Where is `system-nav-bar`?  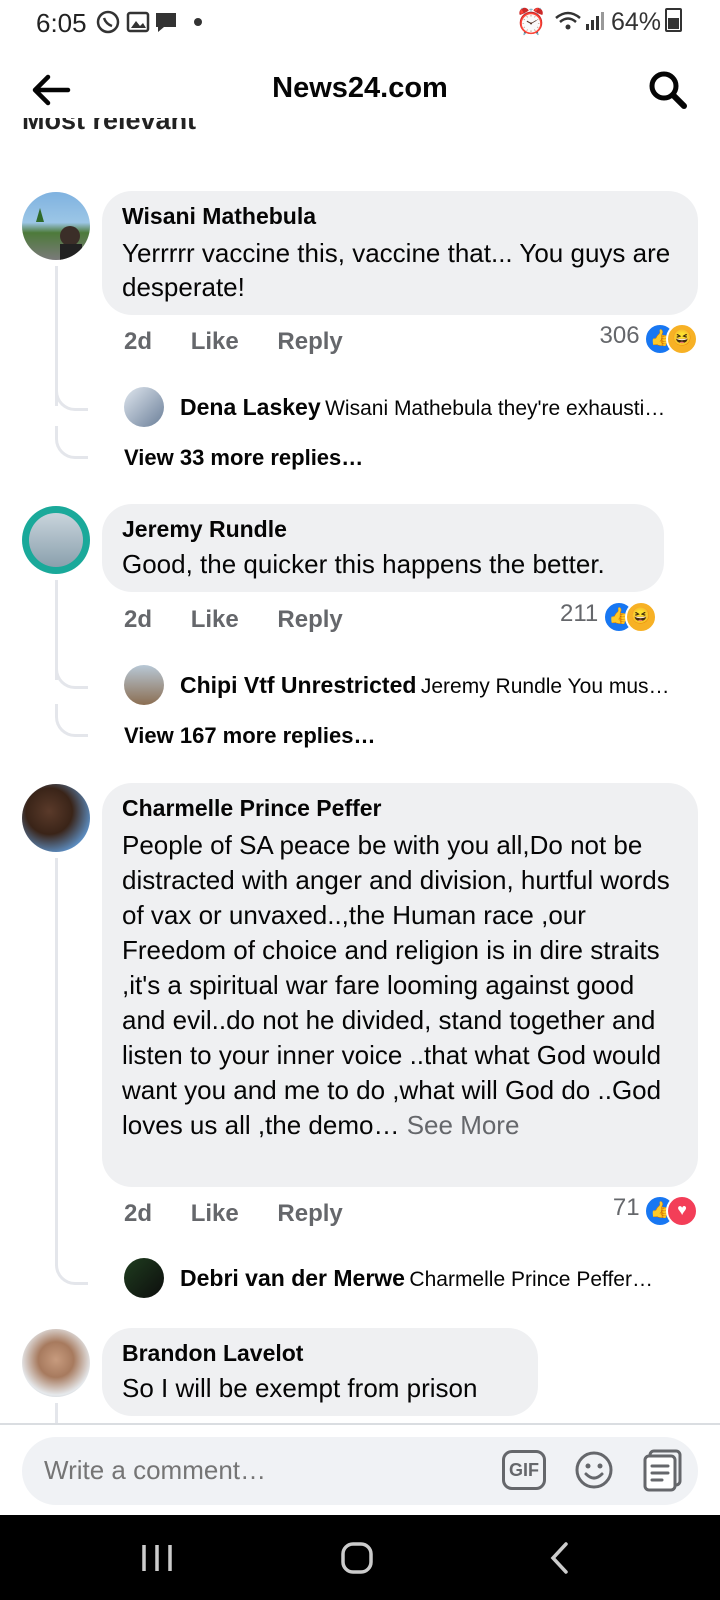 system-nav-bar is located at coordinates (360, 1557).